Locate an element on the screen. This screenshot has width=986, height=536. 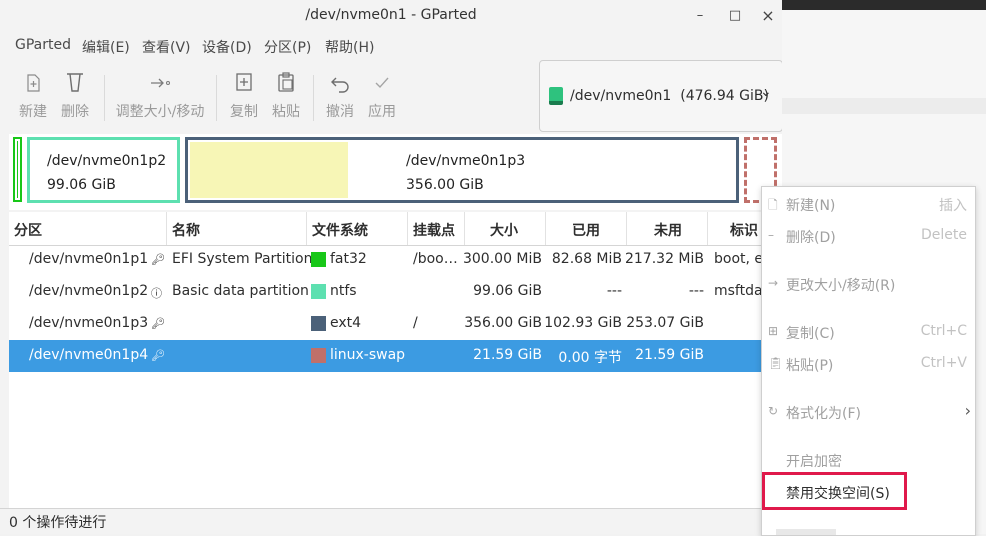
undo-button: 撤消 is located at coordinates (340, 95).